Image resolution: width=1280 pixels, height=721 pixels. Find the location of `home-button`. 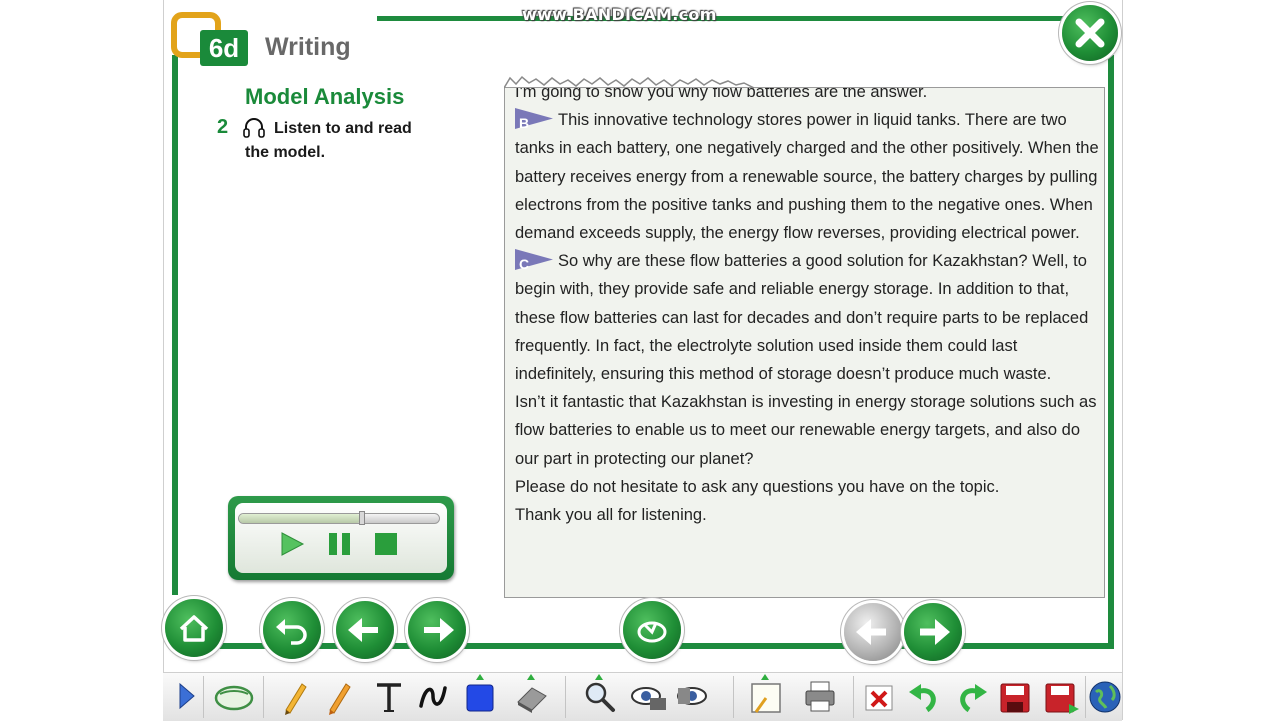

home-button is located at coordinates (194, 628).